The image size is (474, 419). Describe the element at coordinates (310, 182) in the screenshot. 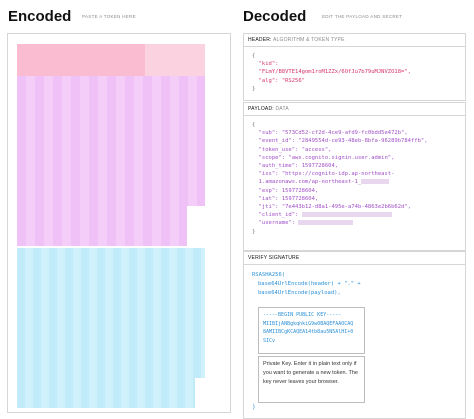

I see `payload-value: 1.amazonaws.com/ap-northeast-1_` at that location.